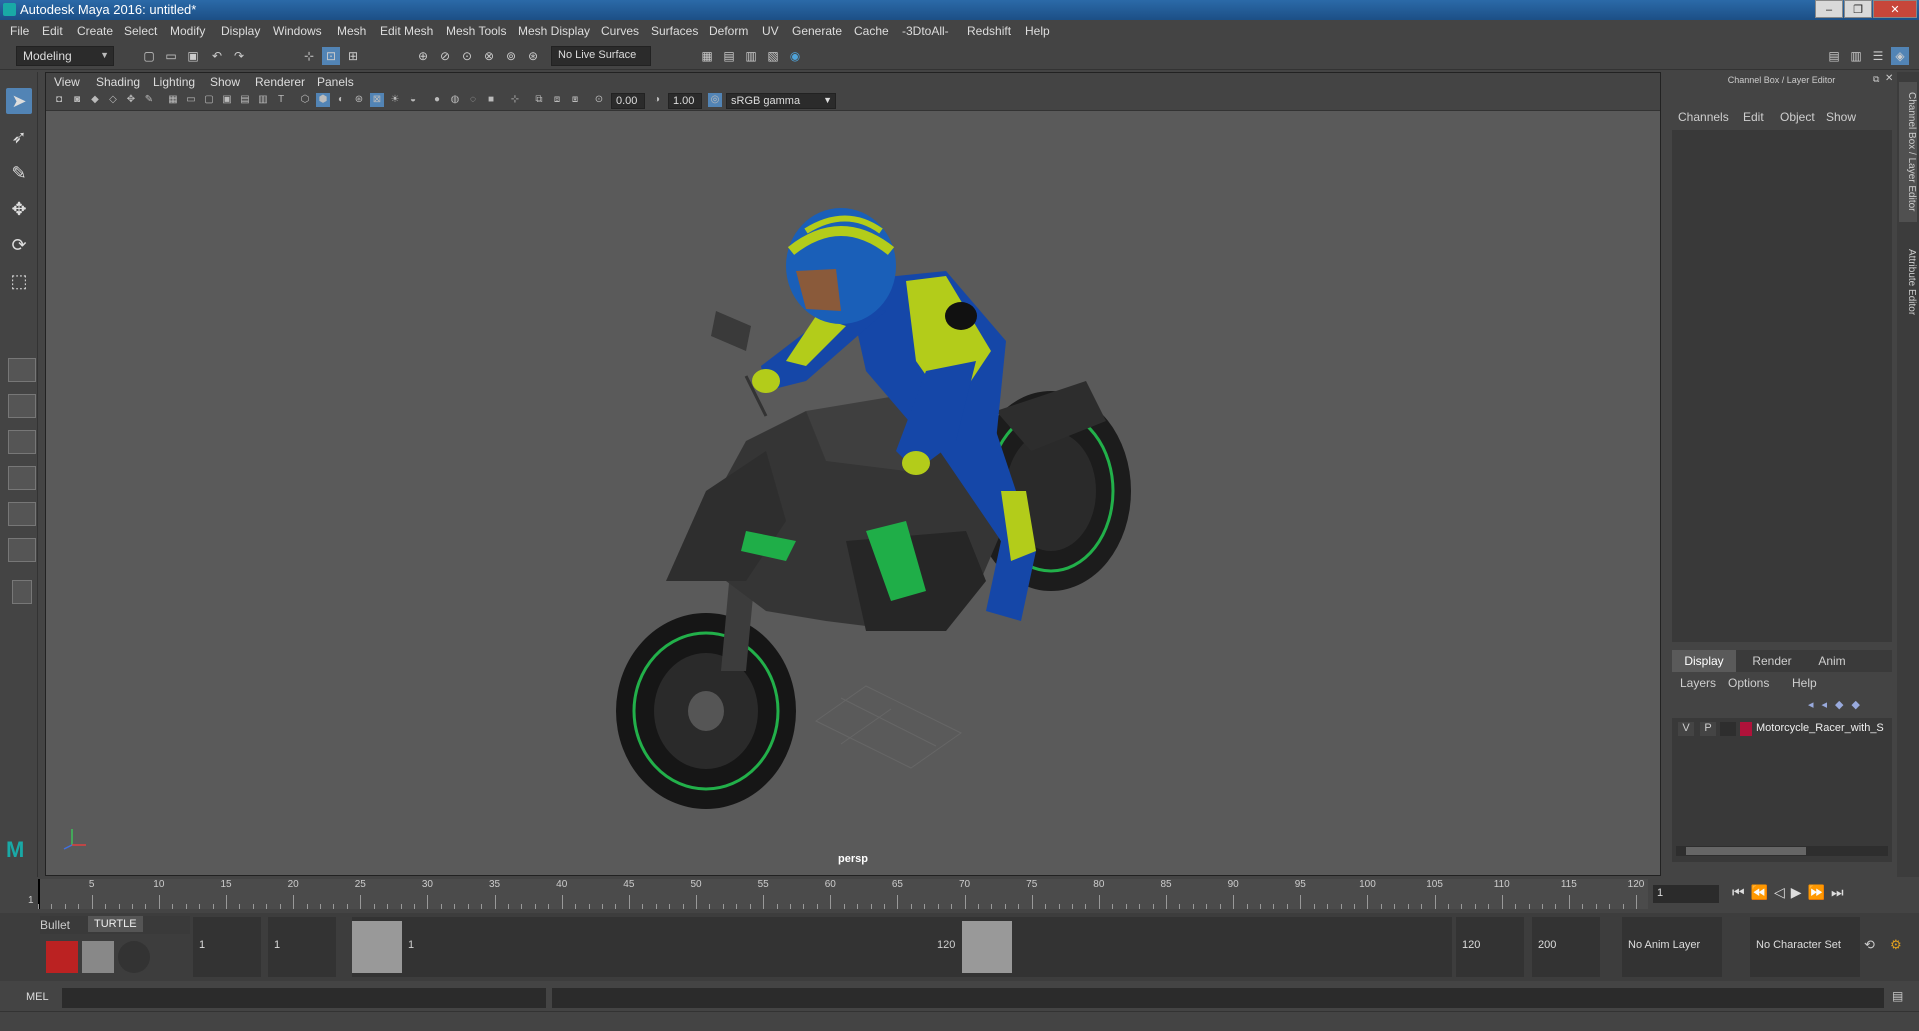 The image size is (1919, 1031). Describe the element at coordinates (770, 31) in the screenshot. I see `menu-uv: UV` at that location.